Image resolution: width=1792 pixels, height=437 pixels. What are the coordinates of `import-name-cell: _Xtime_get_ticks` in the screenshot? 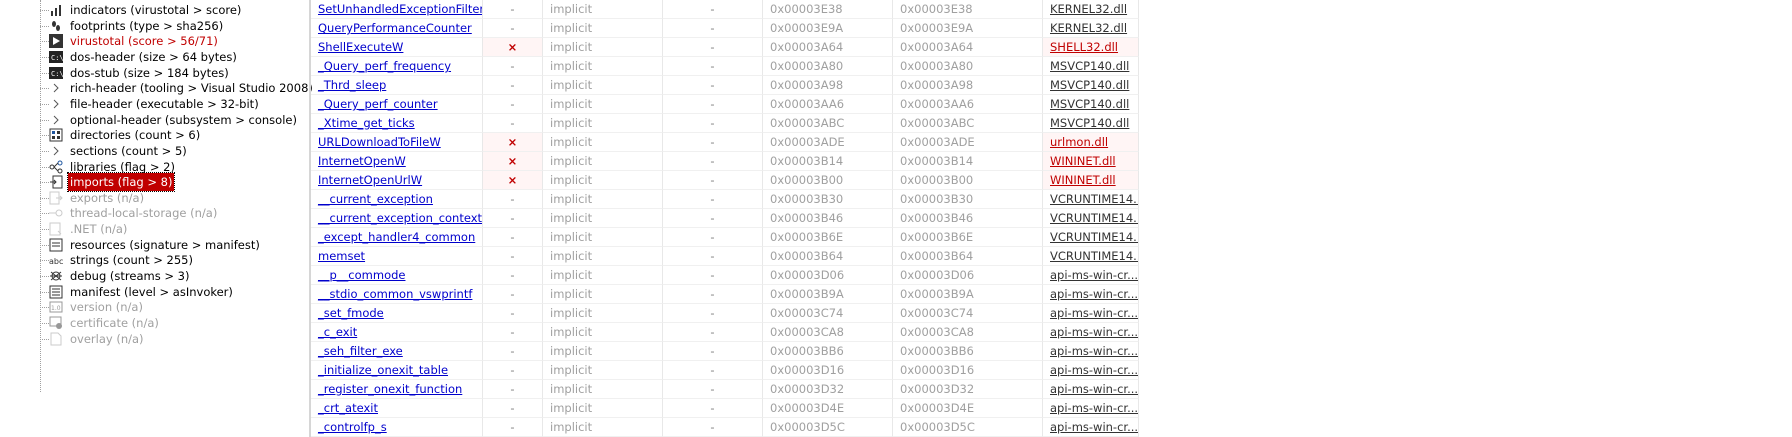 It's located at (397, 123).